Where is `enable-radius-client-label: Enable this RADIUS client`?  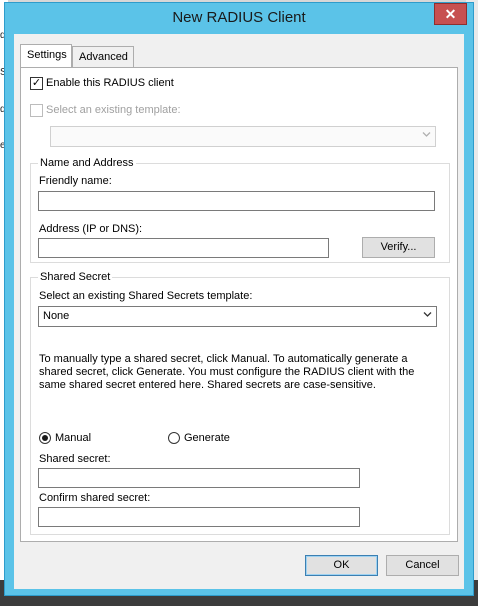
enable-radius-client-label: Enable this RADIUS client is located at coordinates (110, 83).